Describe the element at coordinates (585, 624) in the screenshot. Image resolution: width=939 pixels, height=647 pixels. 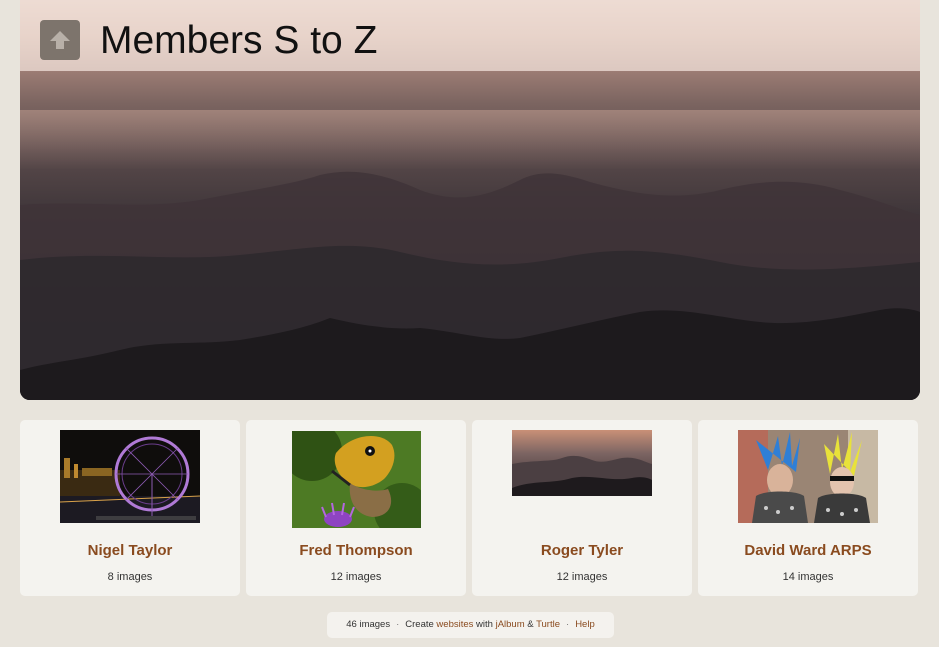
I see `help-link: Help` at that location.